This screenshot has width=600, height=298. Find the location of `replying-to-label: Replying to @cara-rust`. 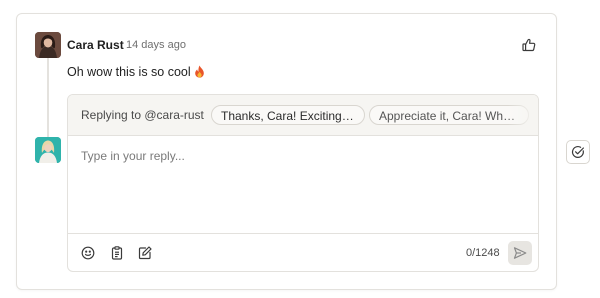

replying-to-label: Replying to @cara-rust is located at coordinates (142, 115).